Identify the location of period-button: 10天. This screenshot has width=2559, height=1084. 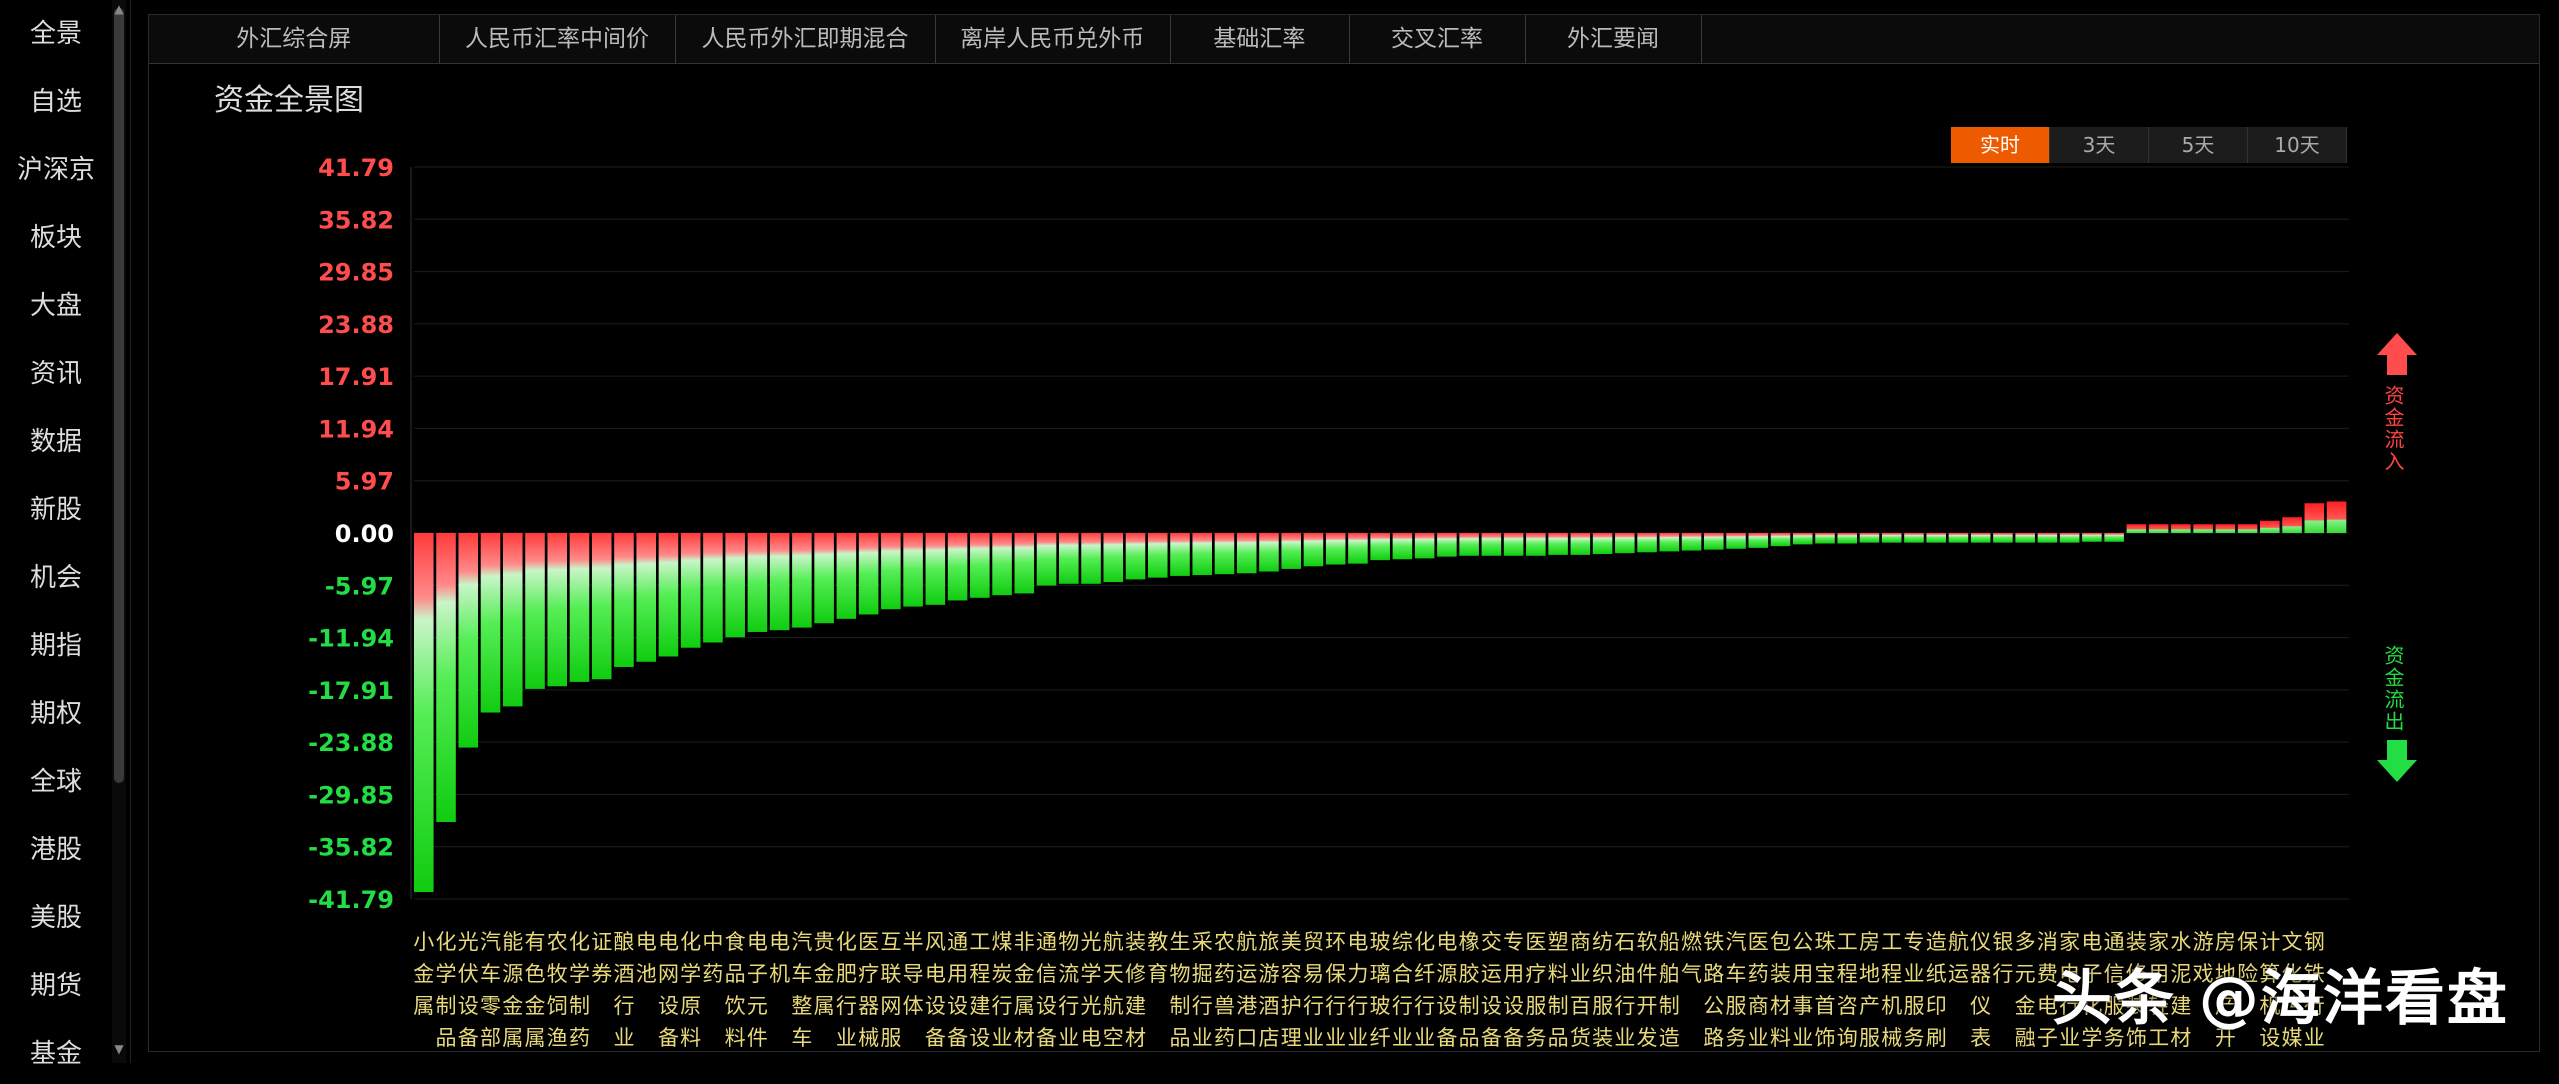
(2297, 145).